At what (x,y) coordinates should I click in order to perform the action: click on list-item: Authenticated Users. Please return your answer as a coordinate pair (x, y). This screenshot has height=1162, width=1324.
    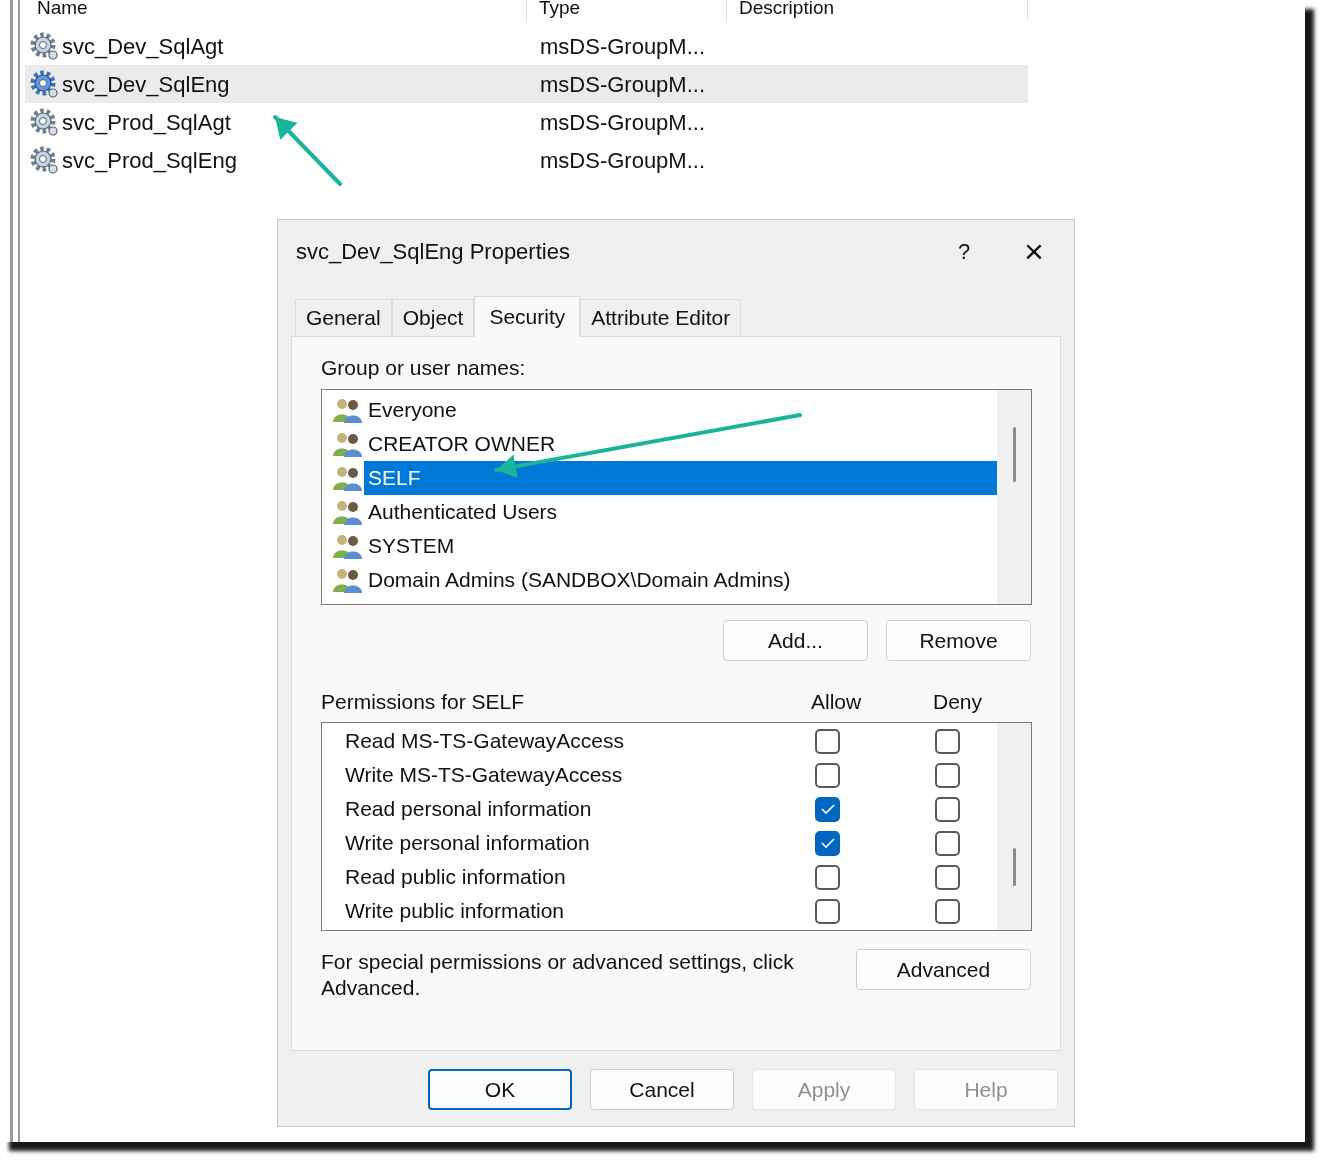
    Looking at the image, I should click on (680, 512).